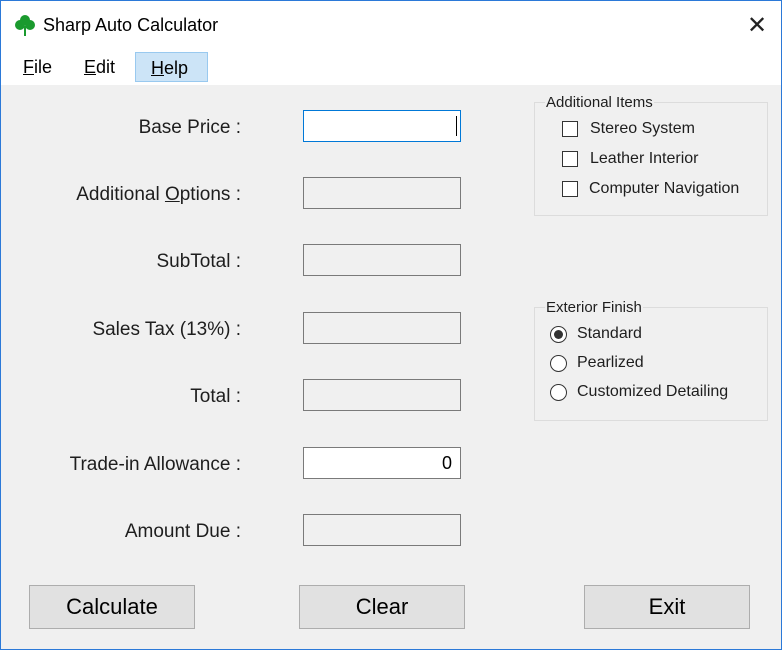 Image resolution: width=782 pixels, height=650 pixels. I want to click on menu-edit-mnemonic: E, so click(90, 67).